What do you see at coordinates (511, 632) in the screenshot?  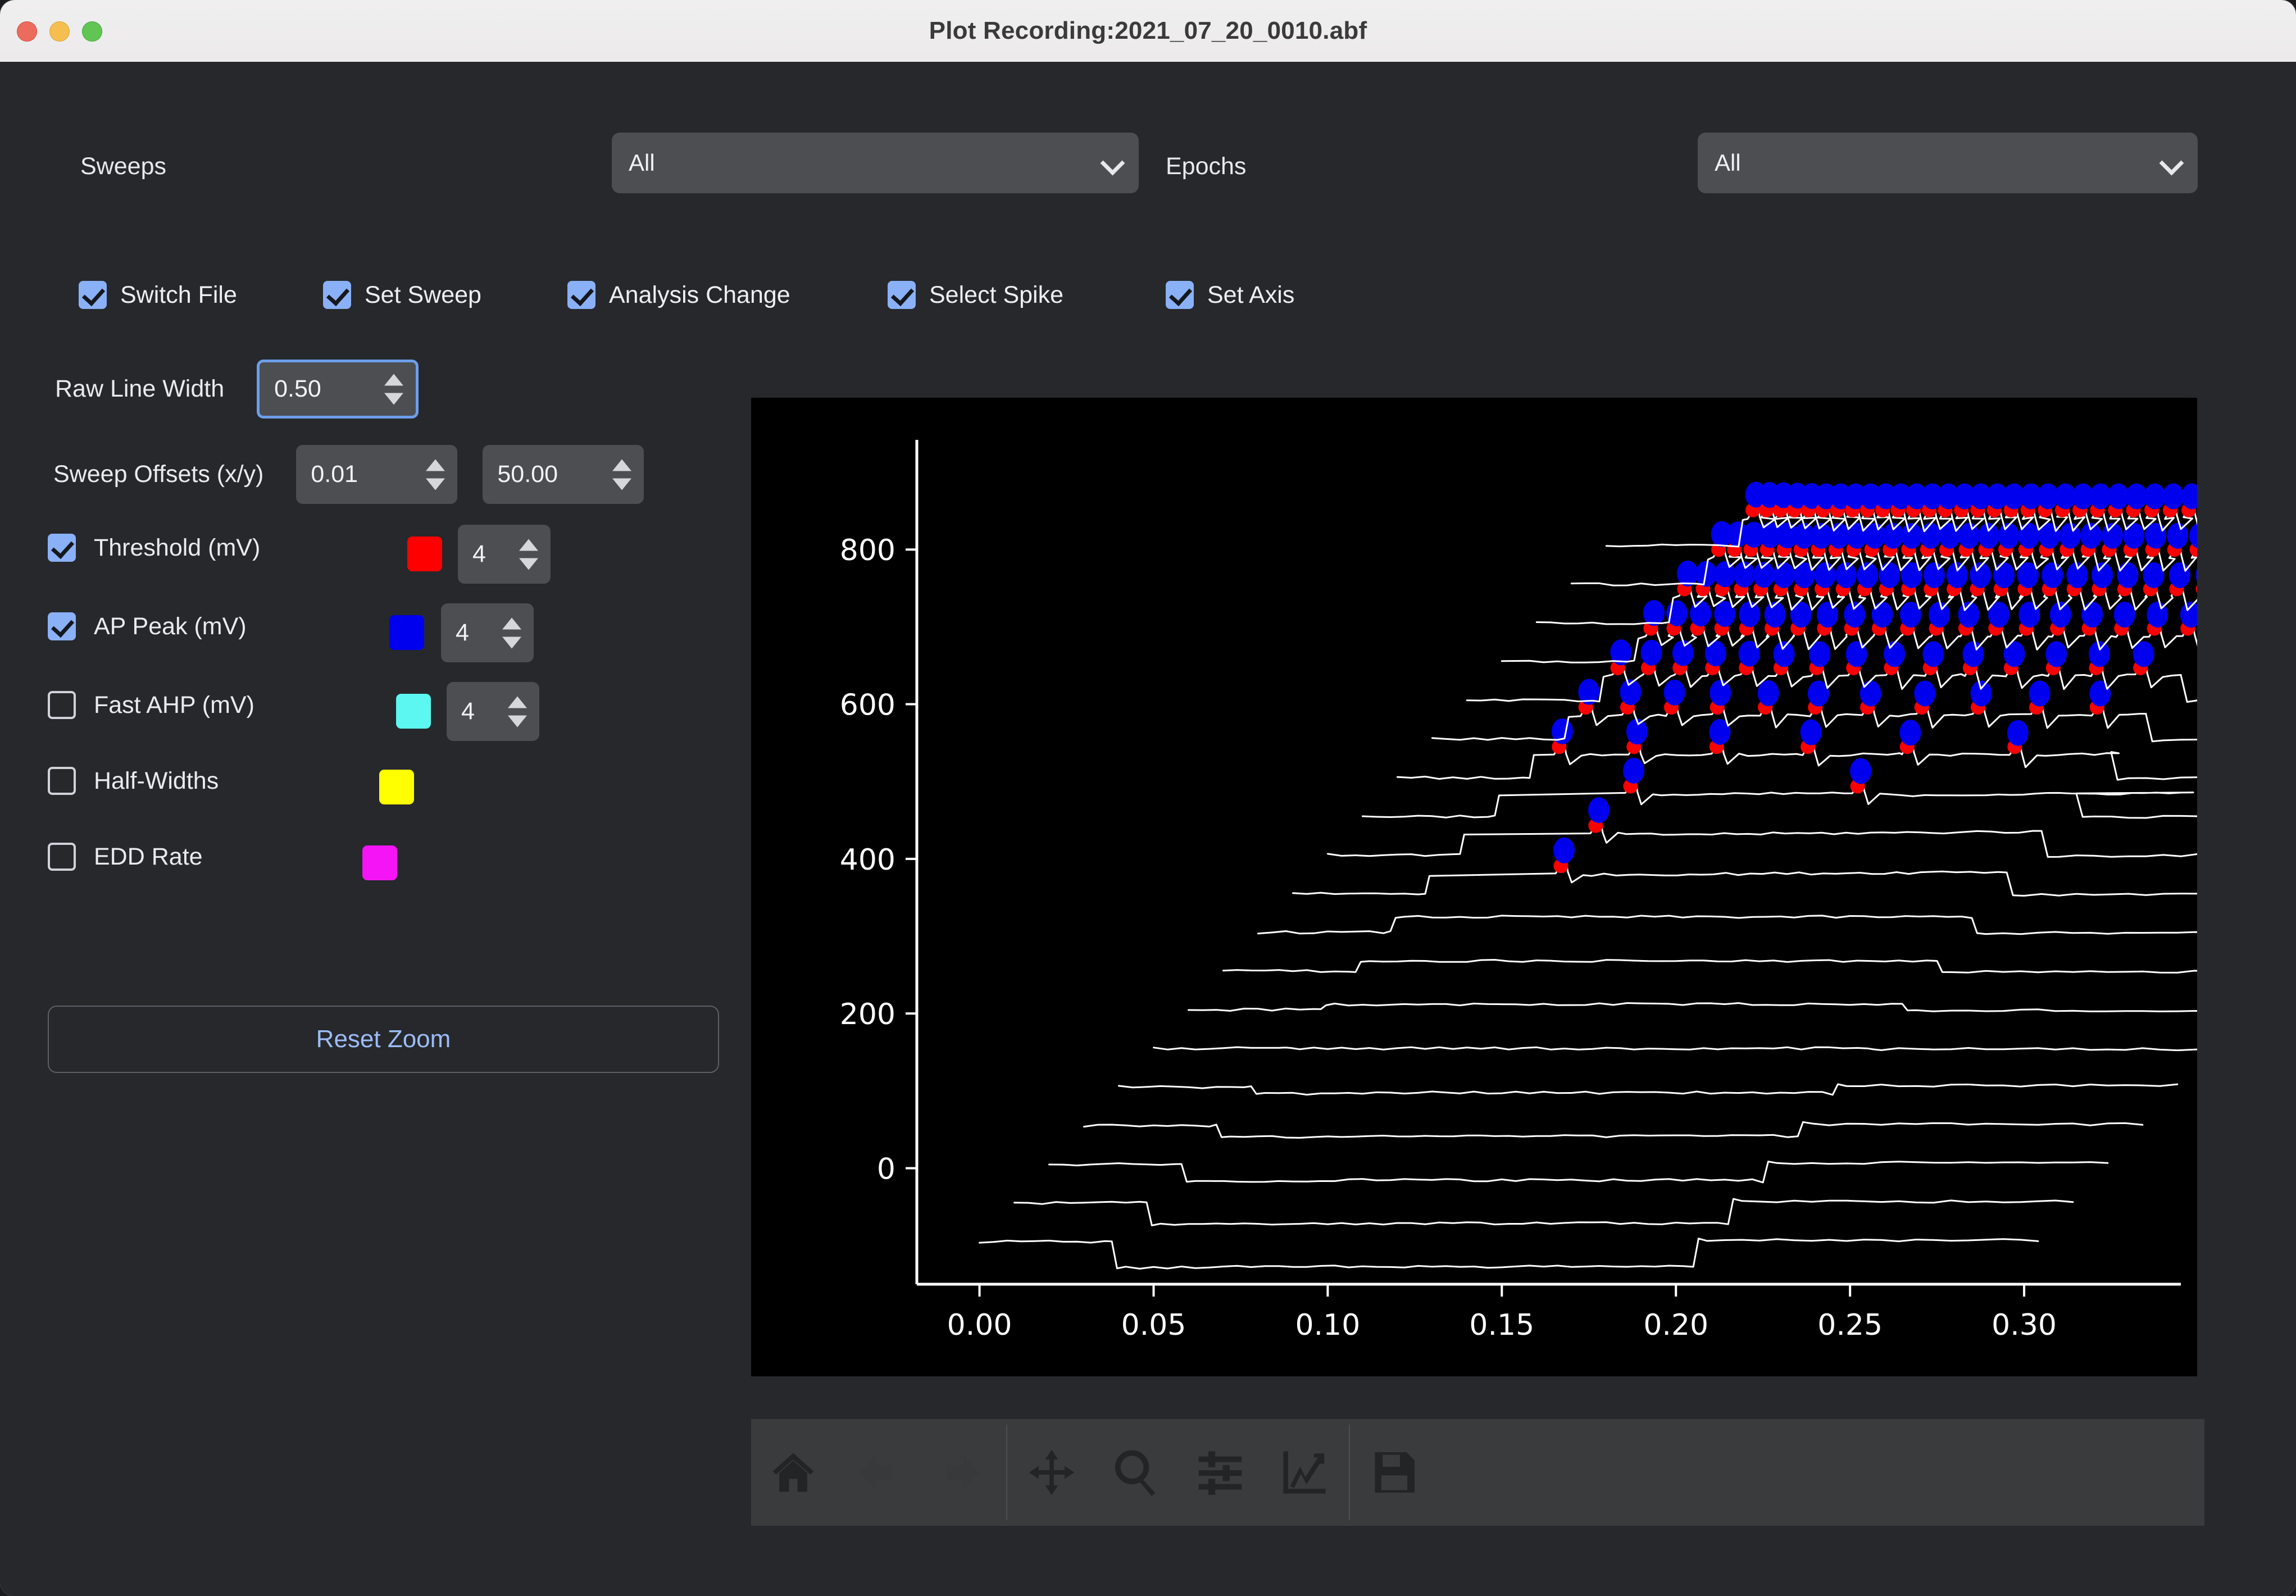 I see `analysis-count-stepper-ap-peak-mv` at bounding box center [511, 632].